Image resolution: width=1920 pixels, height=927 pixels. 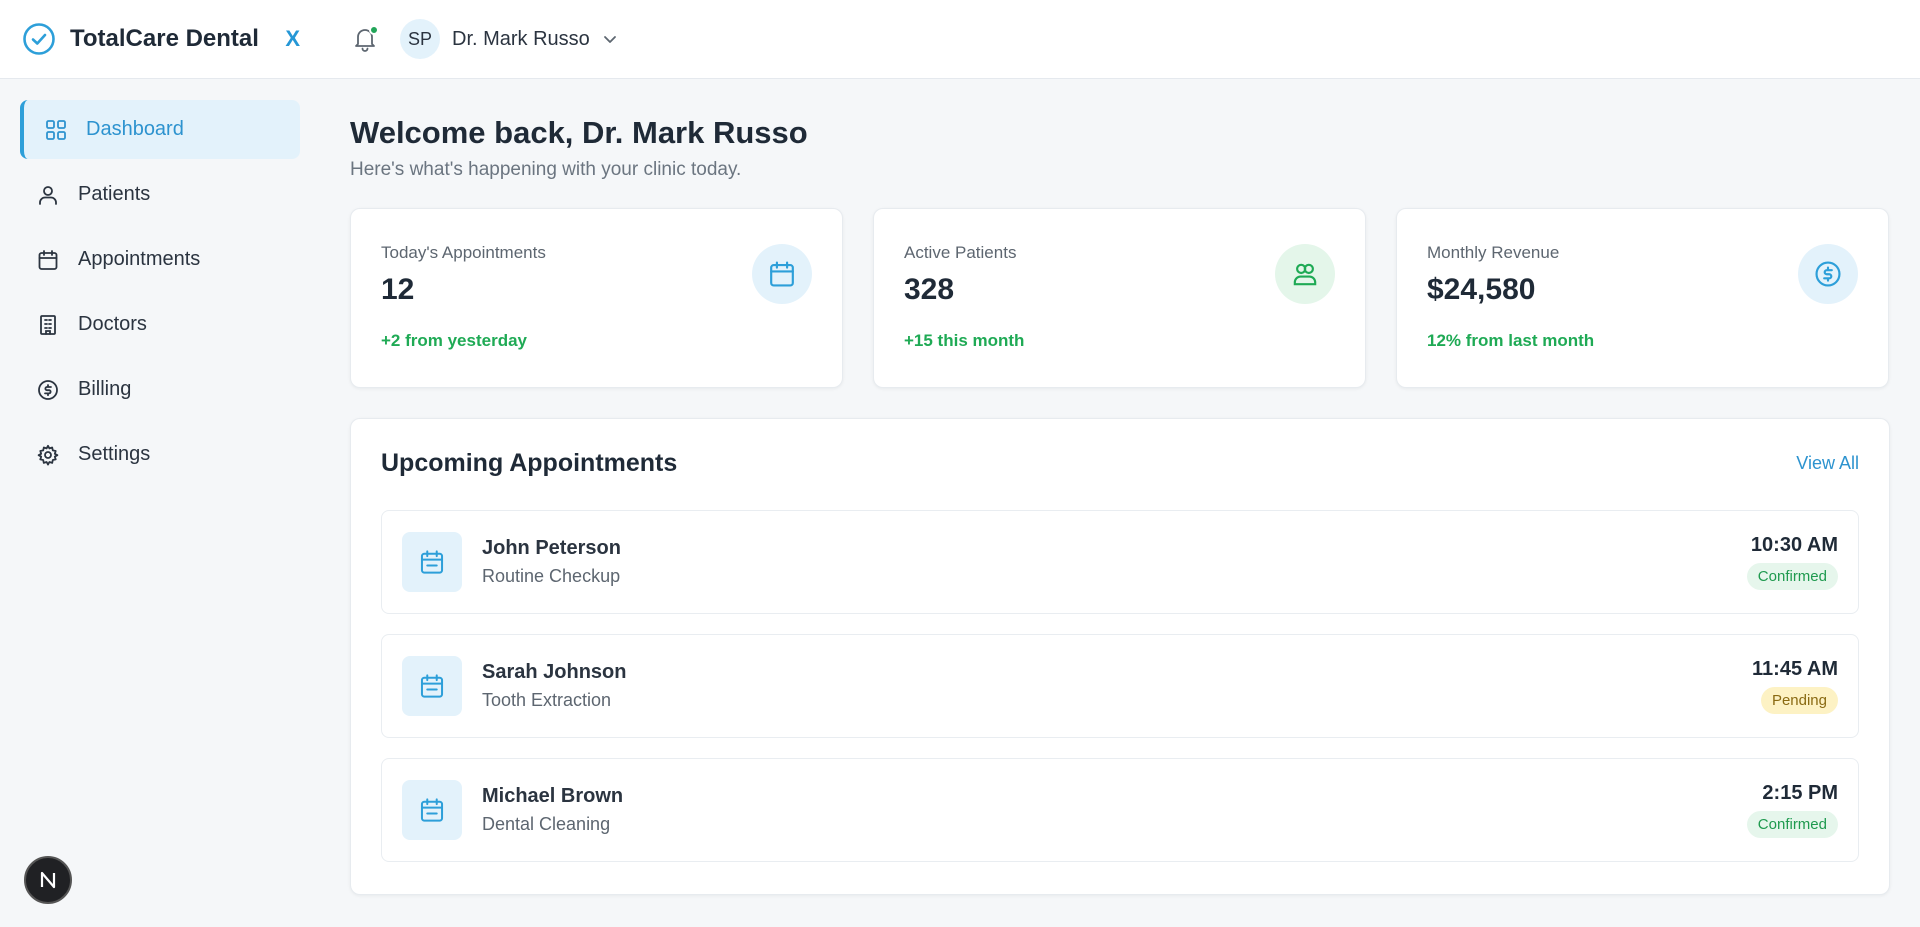 What do you see at coordinates (551, 562) in the screenshot?
I see `appointment-info: John Peterson Routine Checkup` at bounding box center [551, 562].